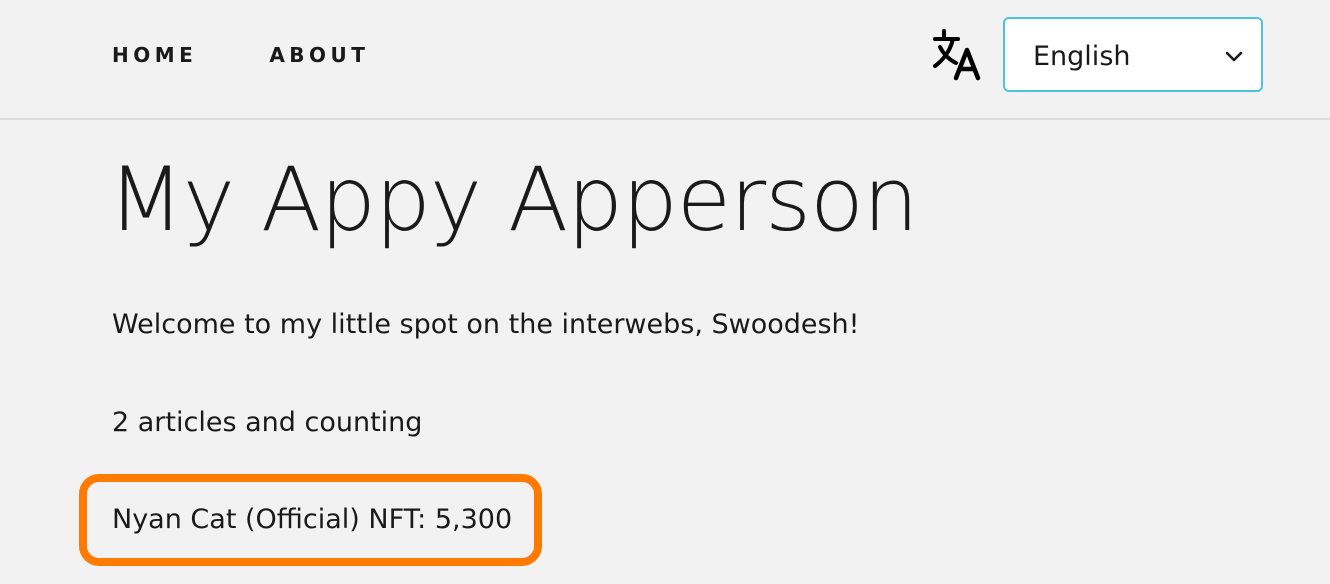  What do you see at coordinates (958, 55) in the screenshot?
I see `translate-icon` at bounding box center [958, 55].